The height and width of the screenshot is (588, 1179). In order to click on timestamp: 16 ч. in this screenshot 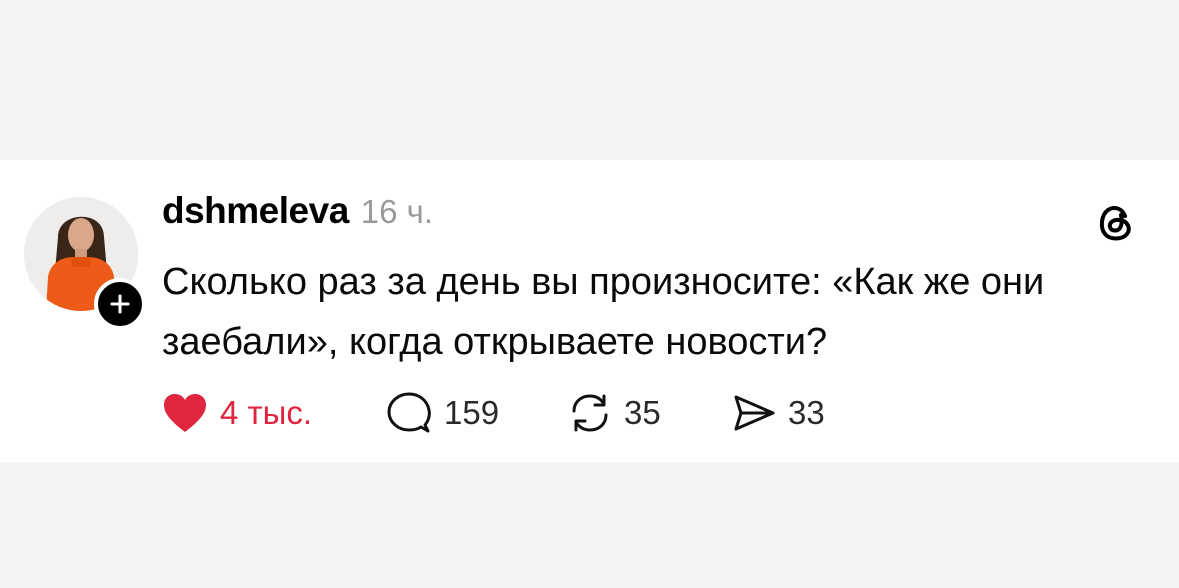, I will do `click(397, 211)`.